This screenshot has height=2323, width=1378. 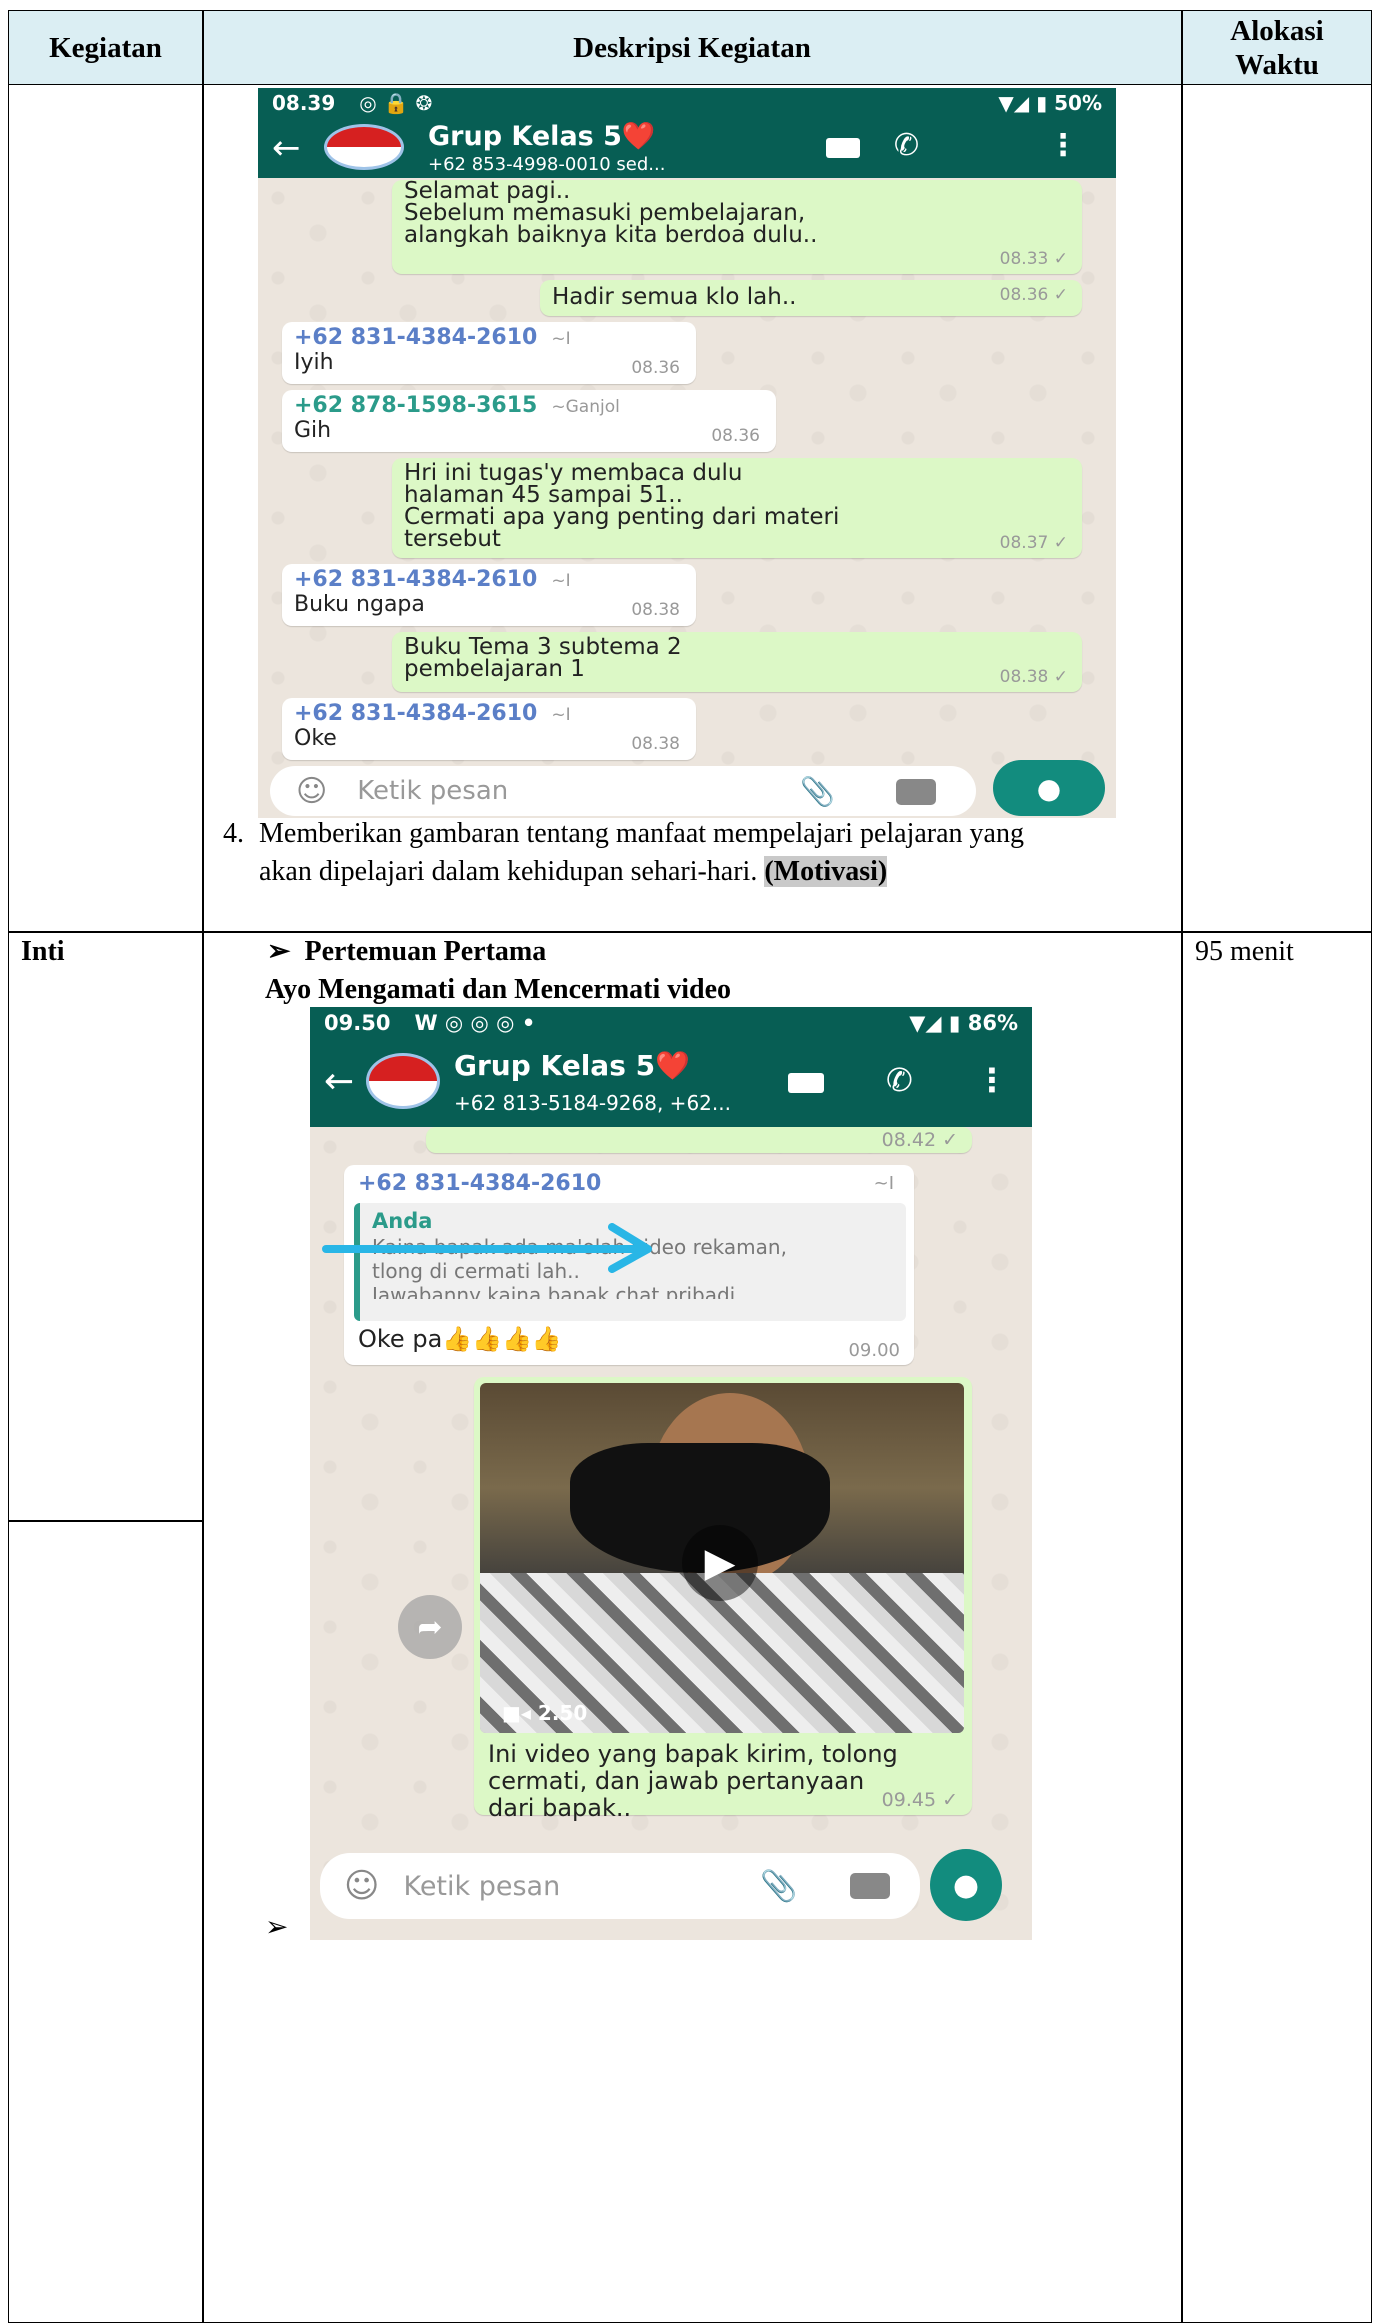 I want to click on message-time: 08.33 ✓, so click(x=1033, y=259).